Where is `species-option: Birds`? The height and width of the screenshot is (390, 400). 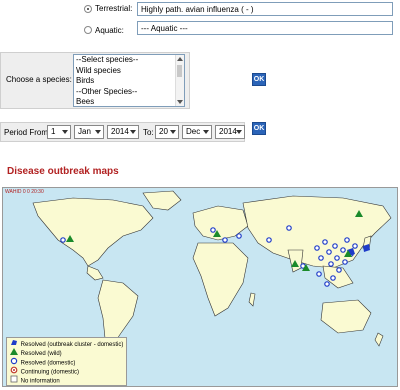
species-option: Birds is located at coordinates (129, 81).